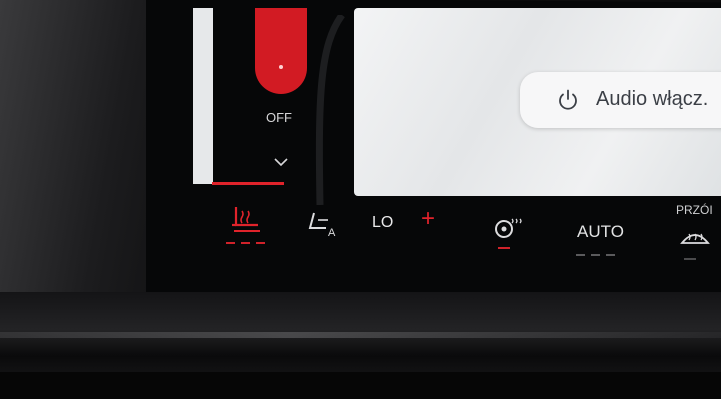 The image size is (721, 399). I want to click on audio-power-label: Audio włącz., so click(652, 99).